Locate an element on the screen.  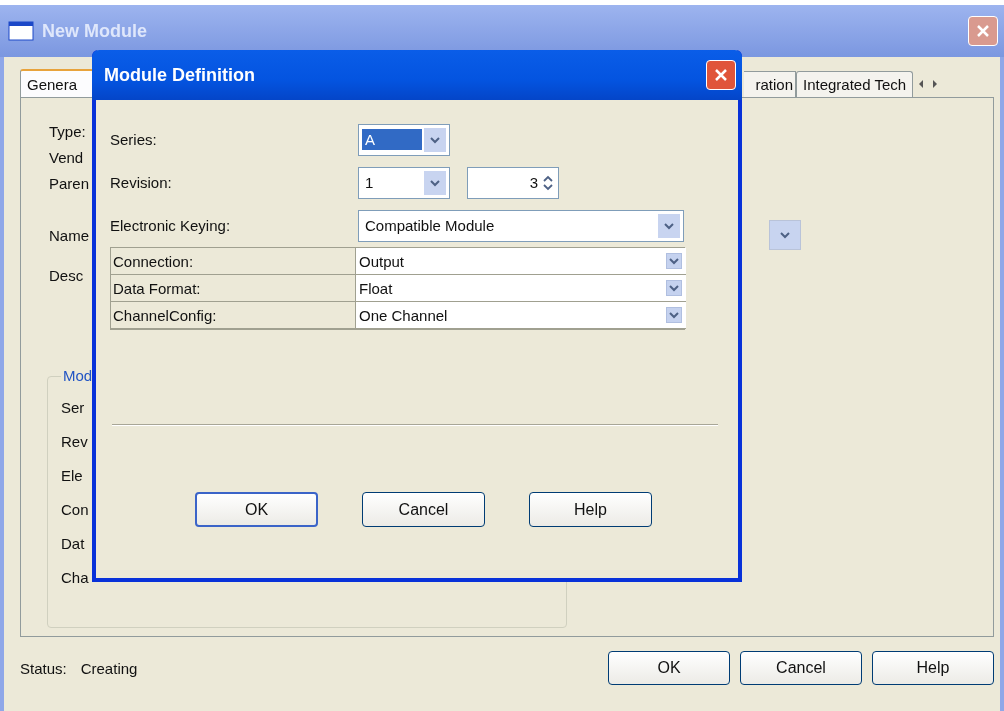
window-title: New Module is located at coordinates (94, 31).